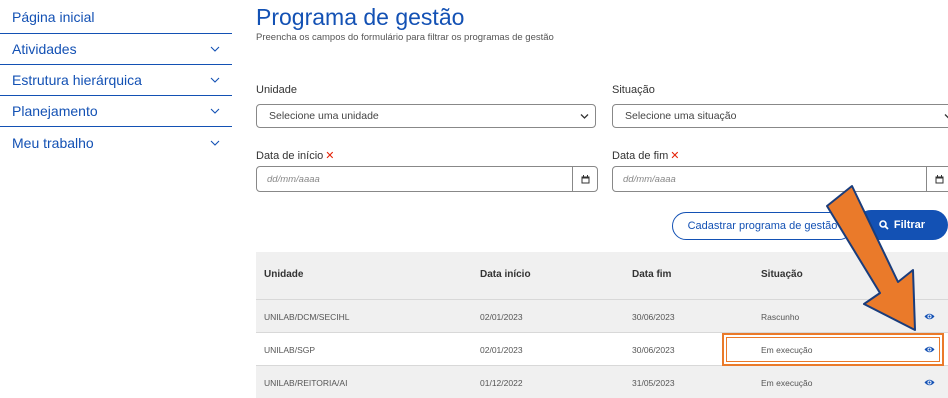 This screenshot has height=398, width=948. What do you see at coordinates (681, 116) in the screenshot?
I see `situacao-select-value: Selecione uma situação` at bounding box center [681, 116].